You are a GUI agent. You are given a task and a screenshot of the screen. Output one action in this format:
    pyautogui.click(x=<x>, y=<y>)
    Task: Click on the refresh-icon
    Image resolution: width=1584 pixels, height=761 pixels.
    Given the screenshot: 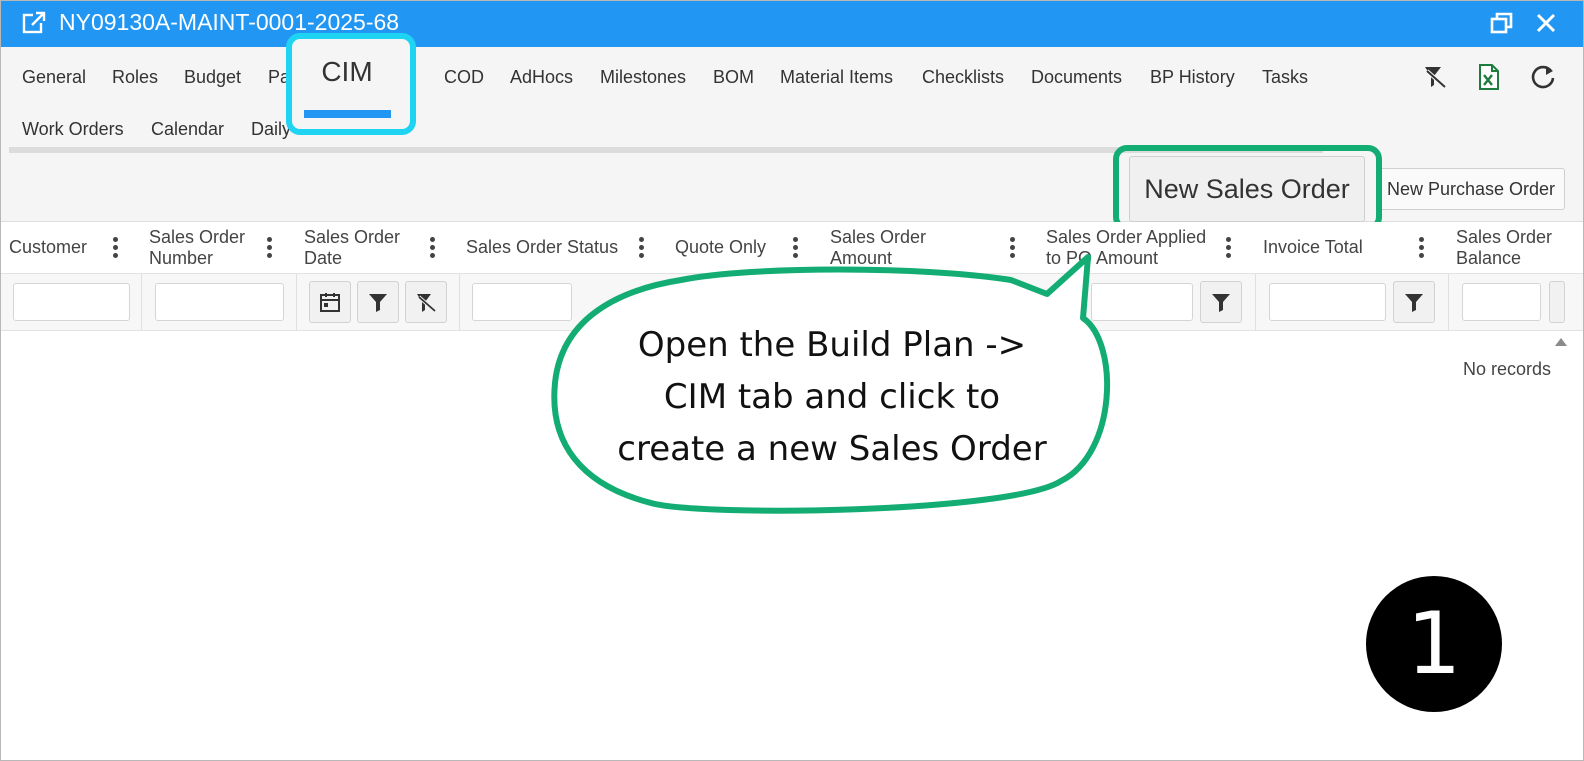 What is the action you would take?
    pyautogui.click(x=1543, y=77)
    